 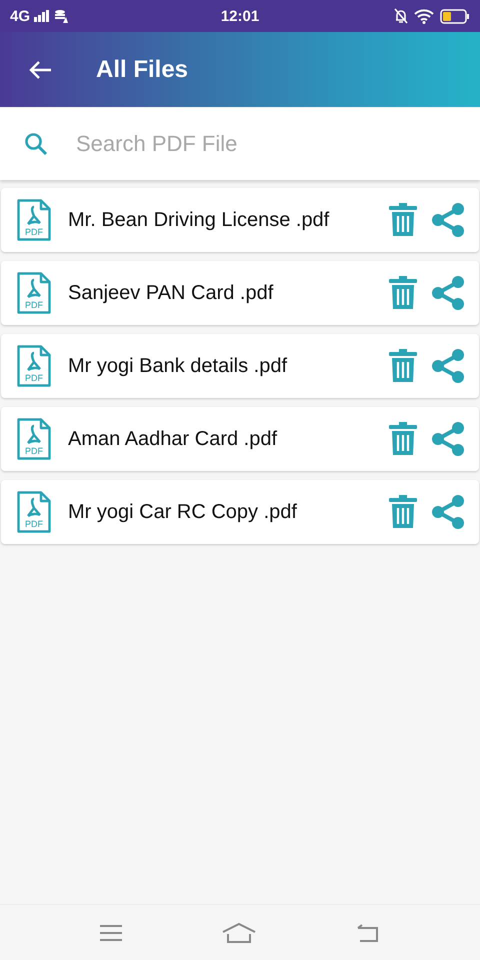 What do you see at coordinates (173, 439) in the screenshot?
I see `file-name: Aman Aadhar Card .pdf` at bounding box center [173, 439].